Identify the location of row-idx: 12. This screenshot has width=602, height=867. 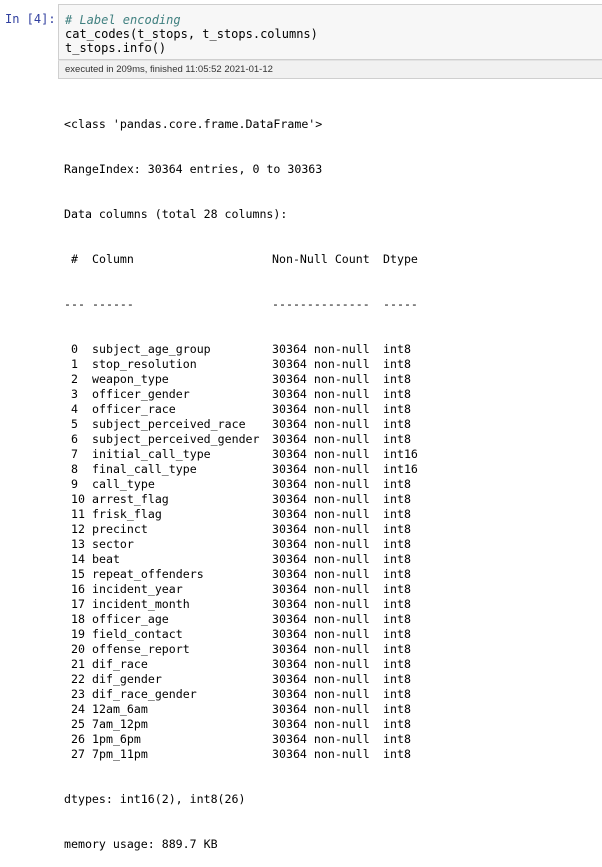
(74, 529).